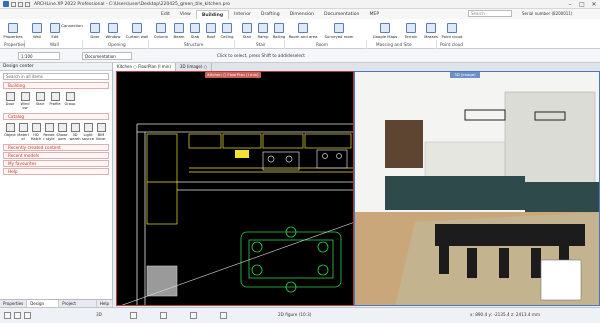 Image resolution: width=600 pixels, height=323 pixels. What do you see at coordinates (227, 31) in the screenshot?
I see `ceiling-button: Ceiling` at bounding box center [227, 31].